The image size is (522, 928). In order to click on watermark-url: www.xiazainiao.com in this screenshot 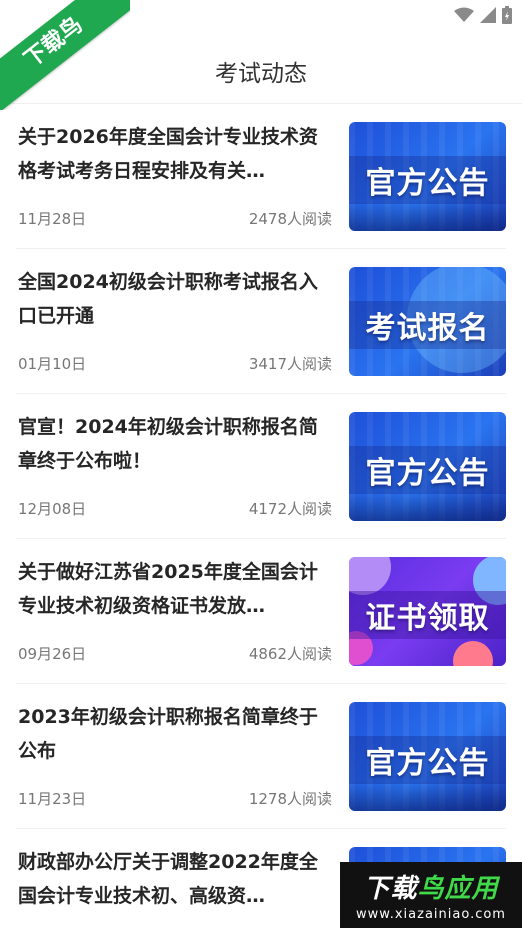, I will do `click(431, 914)`.